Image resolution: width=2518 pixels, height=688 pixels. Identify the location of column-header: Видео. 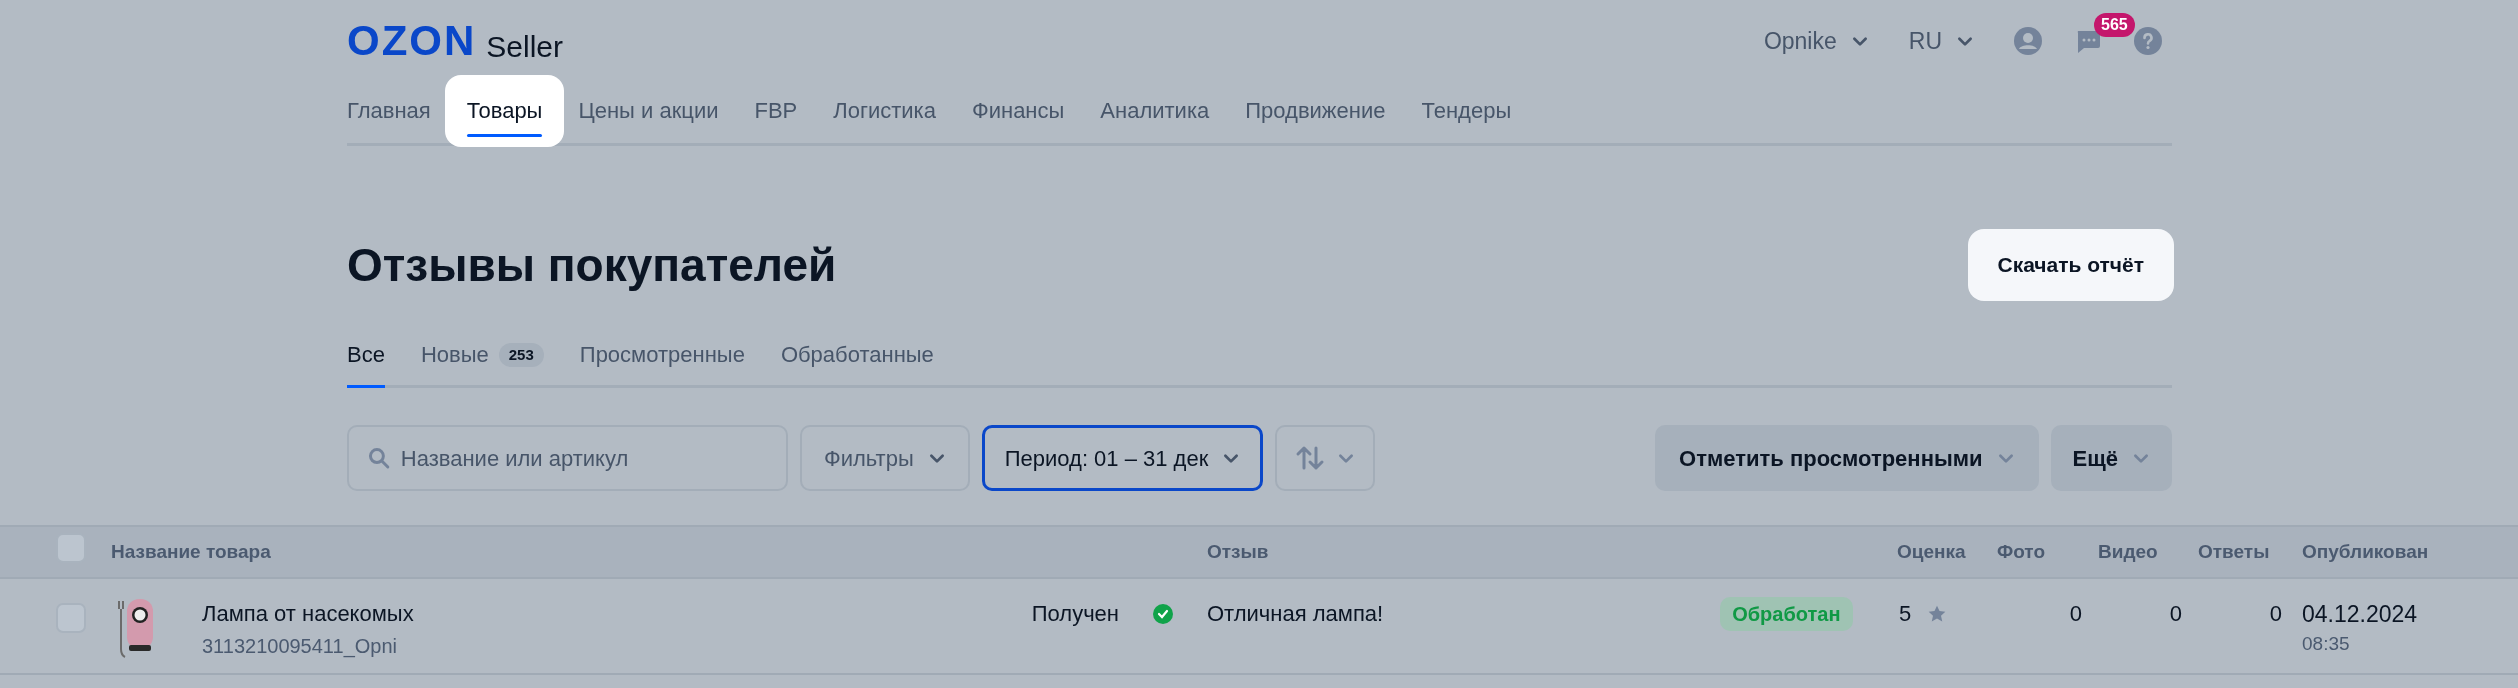
(2128, 551).